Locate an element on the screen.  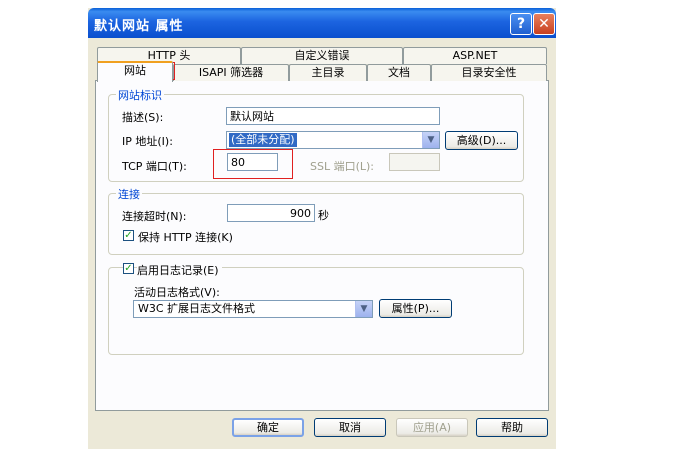
ip-select: (全部未分配) ▼ is located at coordinates (333, 140).